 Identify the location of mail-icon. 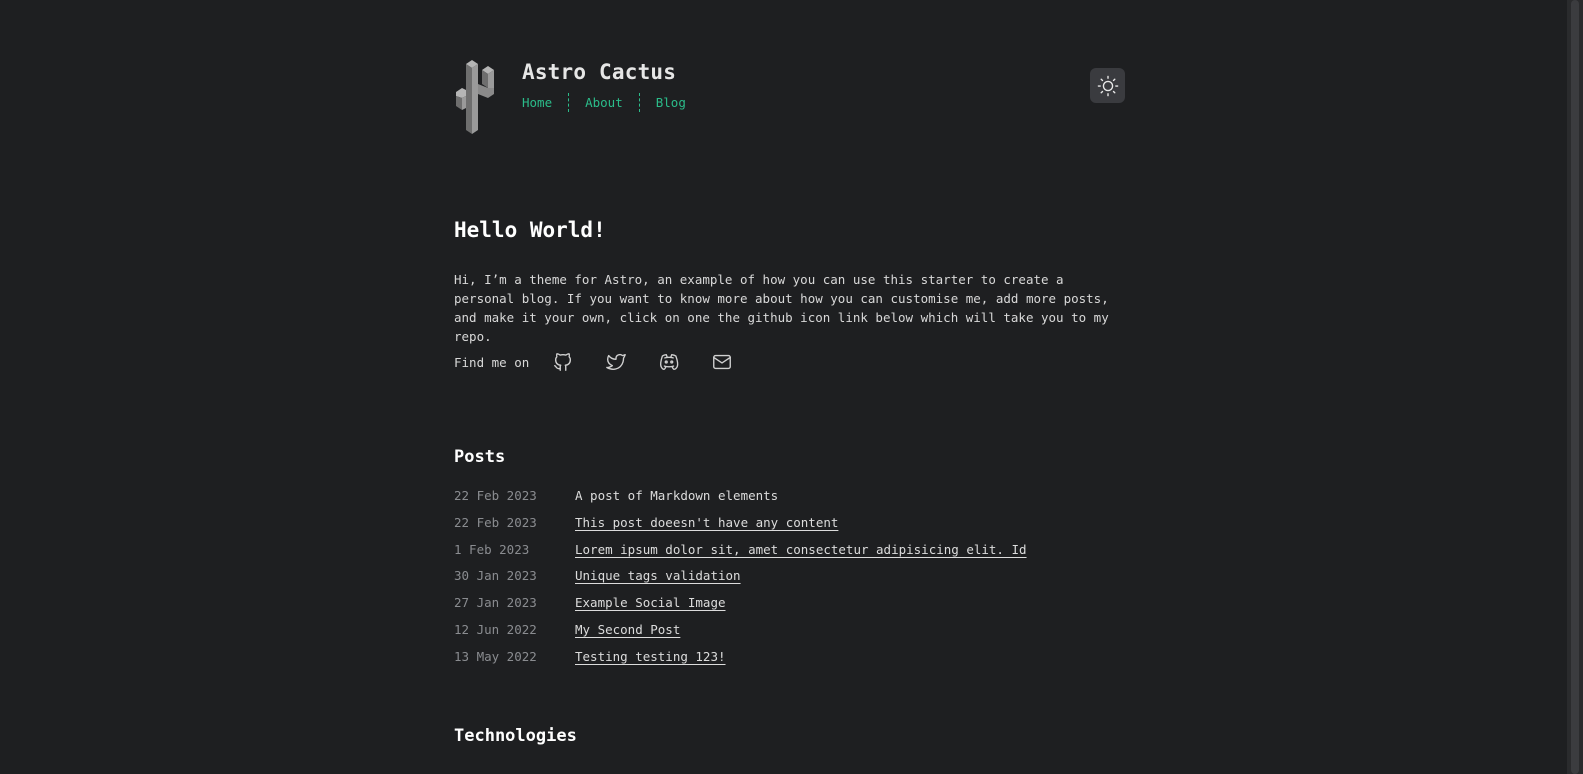
(722, 362).